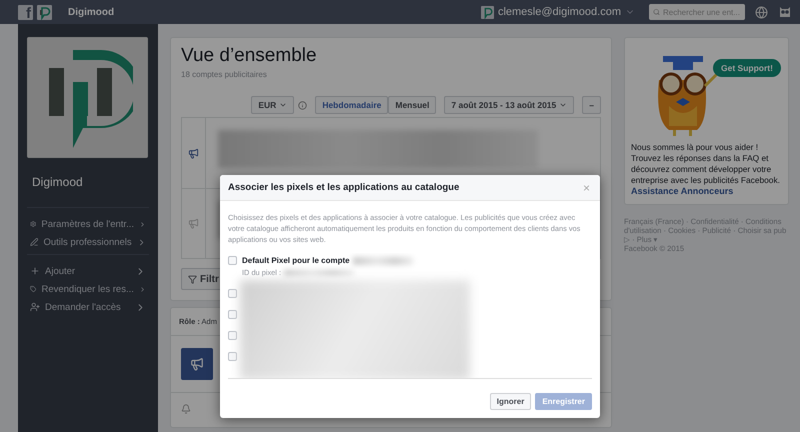 The image size is (800, 432). Describe the element at coordinates (761, 12) in the screenshot. I see `globe-icon` at that location.